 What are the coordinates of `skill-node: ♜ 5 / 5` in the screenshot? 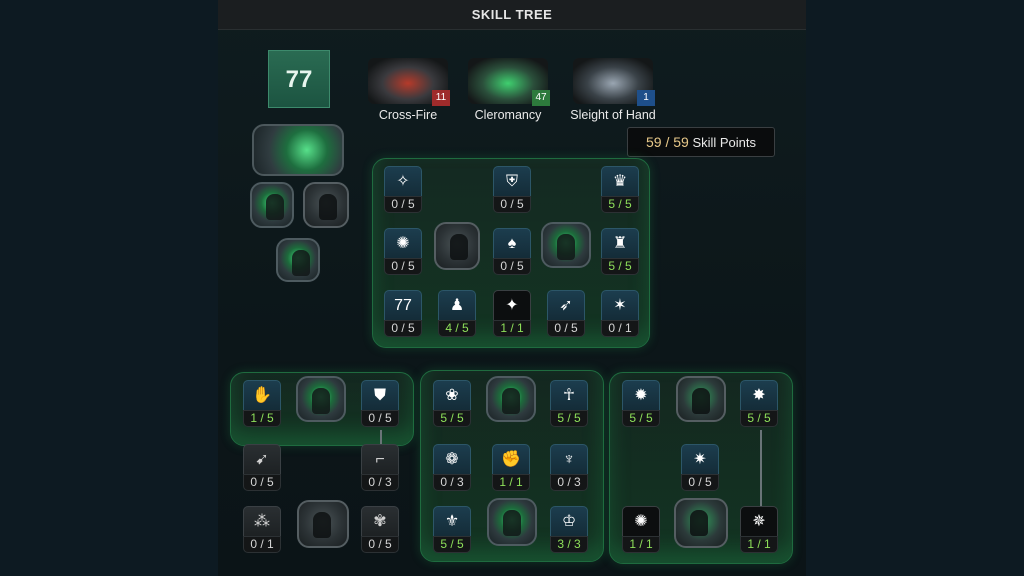 It's located at (620, 251).